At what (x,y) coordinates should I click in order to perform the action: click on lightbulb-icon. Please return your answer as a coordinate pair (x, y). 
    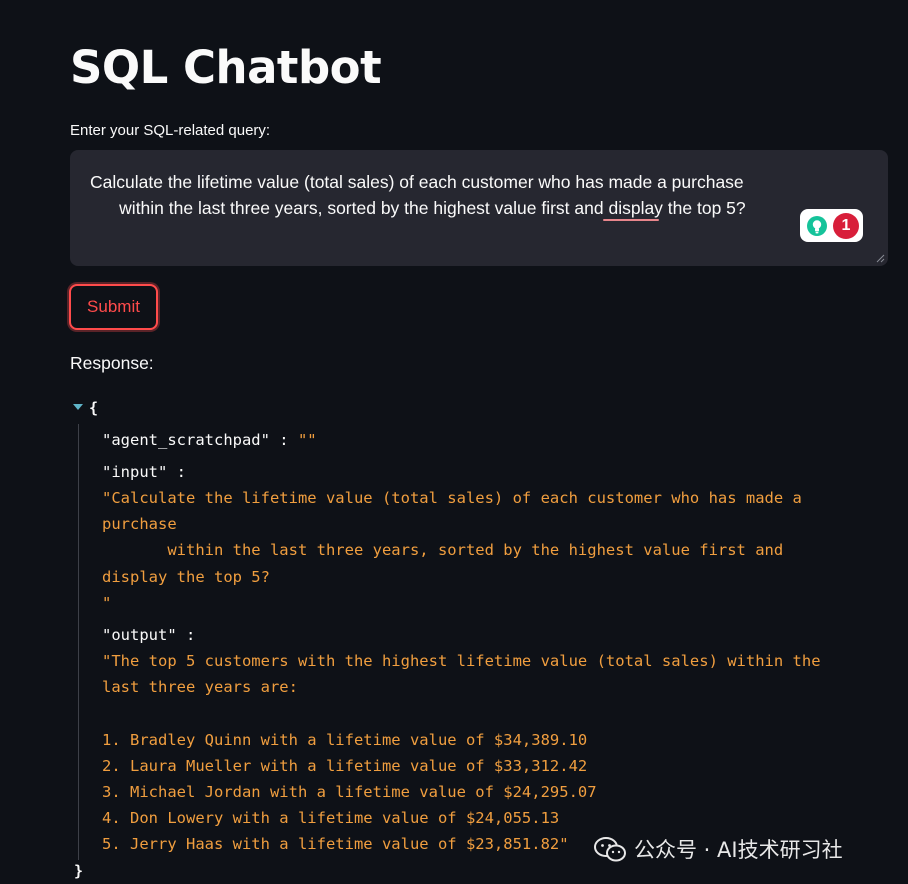
    Looking at the image, I should click on (817, 226).